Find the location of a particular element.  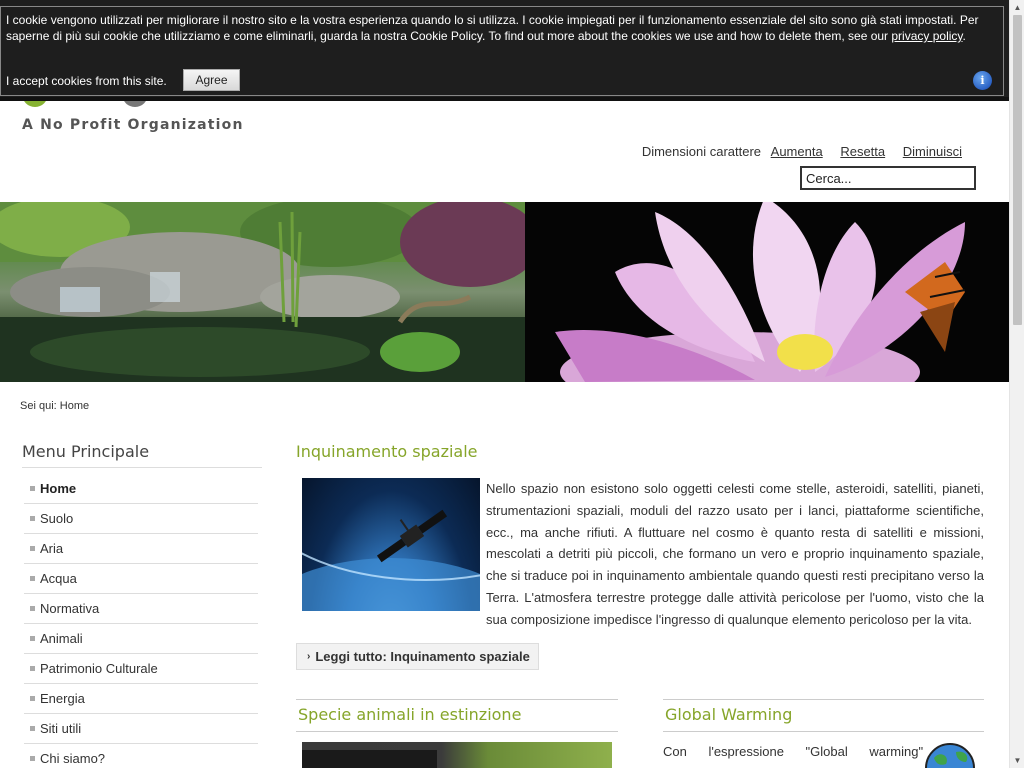

garden-pond-illustration is located at coordinates (262, 292).